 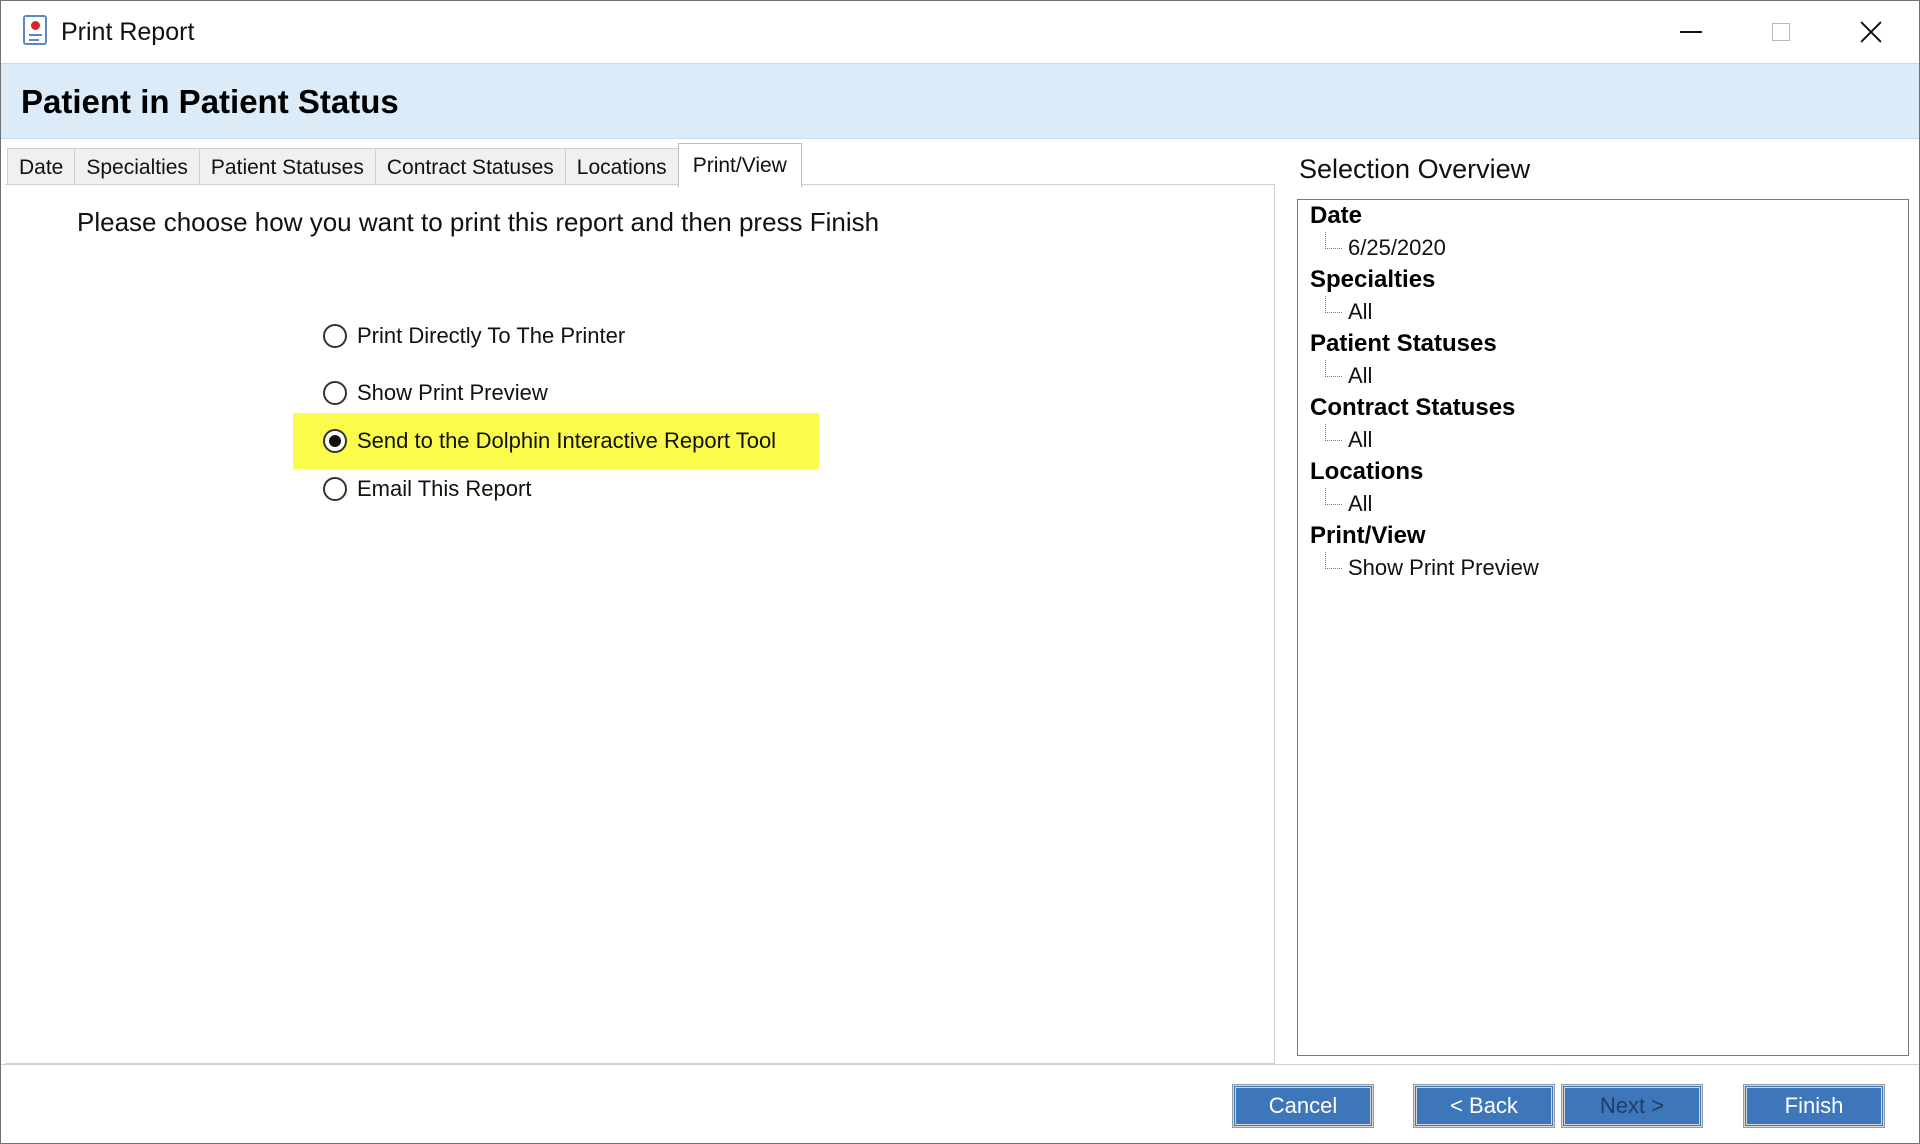 What do you see at coordinates (960, 32) in the screenshot?
I see `title-bar: Print Report` at bounding box center [960, 32].